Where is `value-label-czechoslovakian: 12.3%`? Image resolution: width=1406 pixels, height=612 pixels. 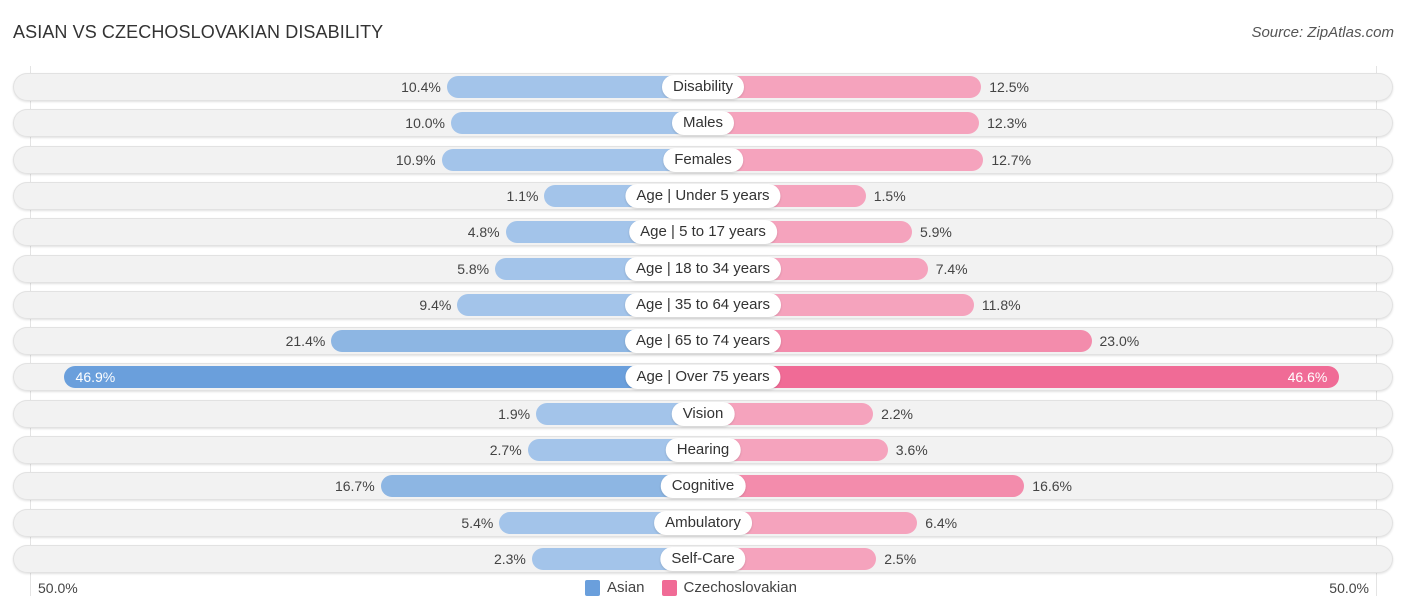 value-label-czechoslovakian: 12.3% is located at coordinates (1007, 123).